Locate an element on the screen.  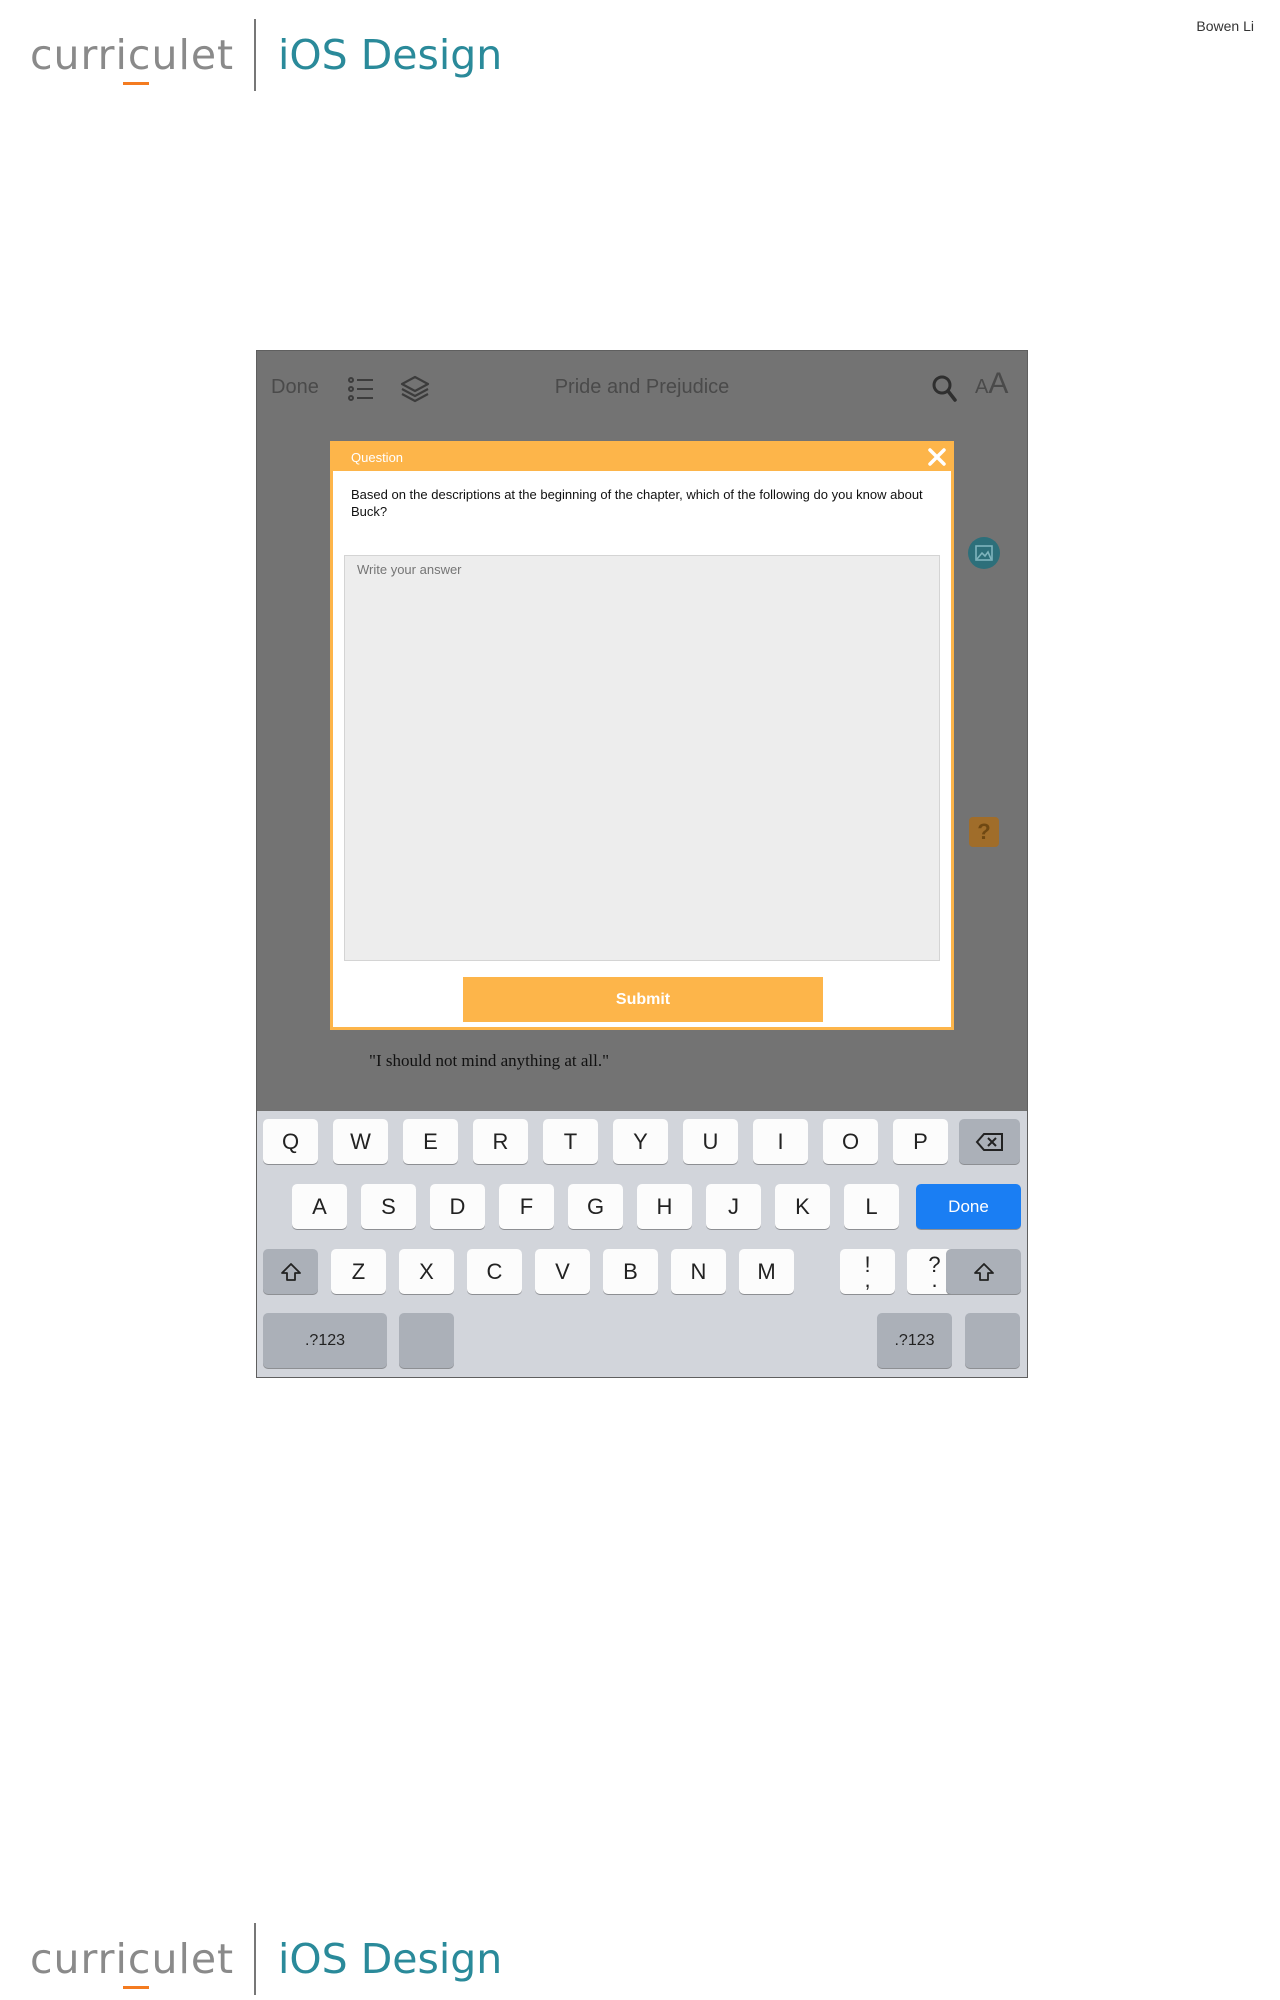
key-secondary: , is located at coordinates (867, 1279).